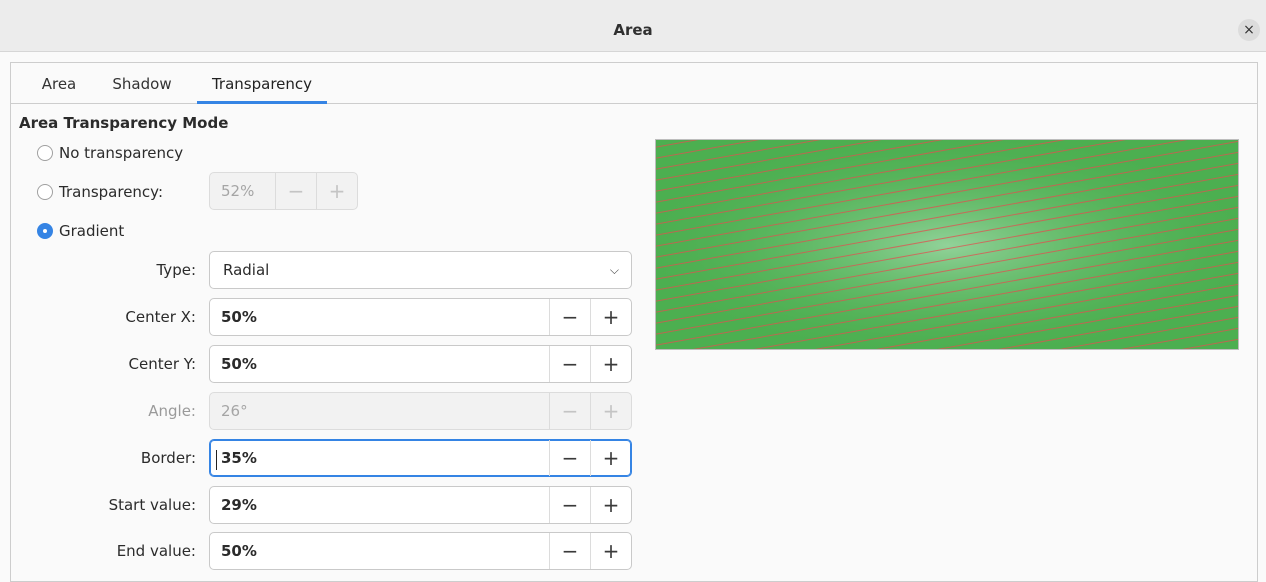 The image size is (1266, 582). Describe the element at coordinates (569, 411) in the screenshot. I see `angle-minus-button: −` at that location.